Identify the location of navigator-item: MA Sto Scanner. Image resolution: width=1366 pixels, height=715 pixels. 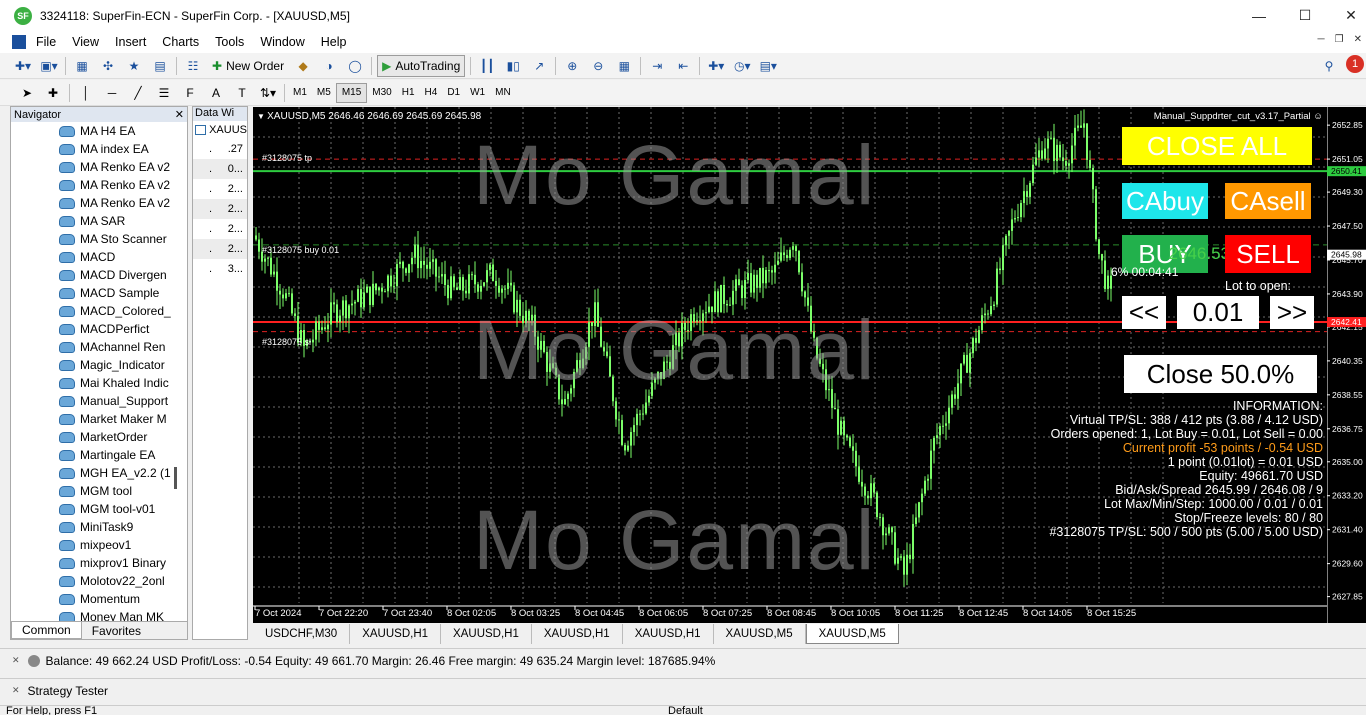
(99, 239).